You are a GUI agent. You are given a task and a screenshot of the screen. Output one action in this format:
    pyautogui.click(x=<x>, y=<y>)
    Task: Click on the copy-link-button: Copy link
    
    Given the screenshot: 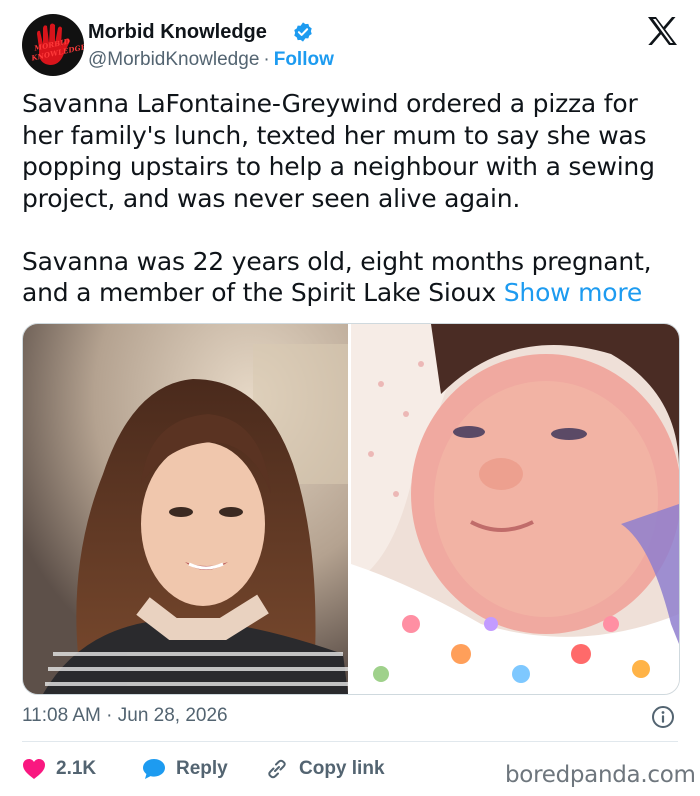 What is the action you would take?
    pyautogui.click(x=325, y=769)
    